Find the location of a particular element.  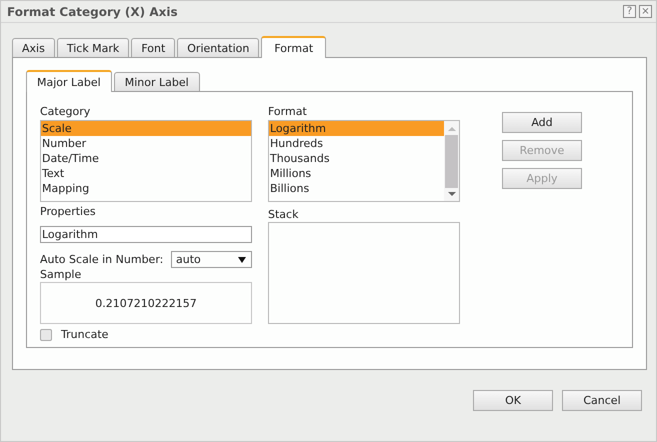

scroll-down-icon is located at coordinates (452, 194).